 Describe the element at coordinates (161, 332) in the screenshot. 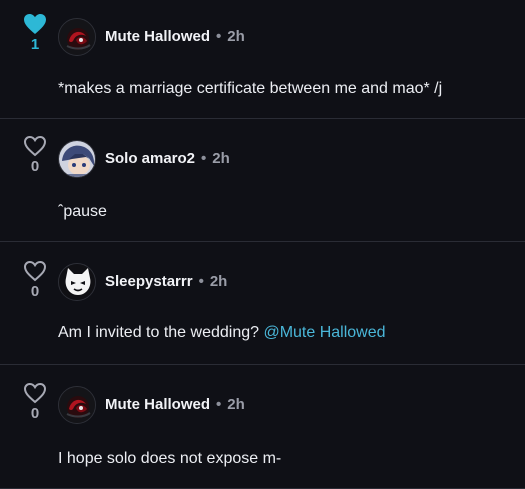

I see `comment-body: Am I invited to the wedding?` at that location.